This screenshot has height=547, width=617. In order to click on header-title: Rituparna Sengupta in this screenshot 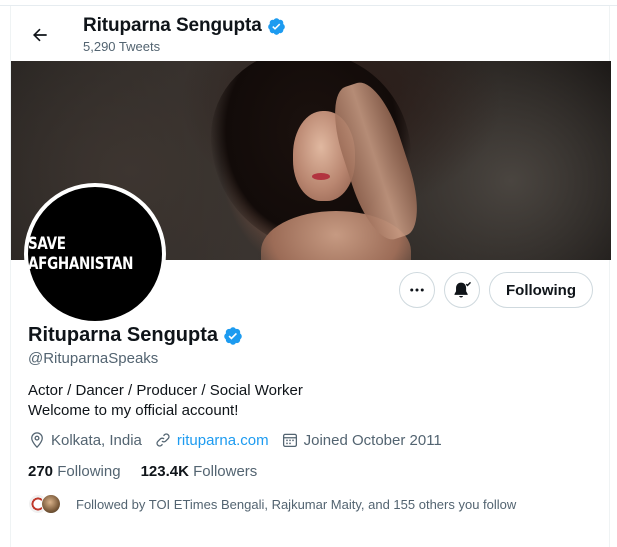, I will do `click(184, 26)`.